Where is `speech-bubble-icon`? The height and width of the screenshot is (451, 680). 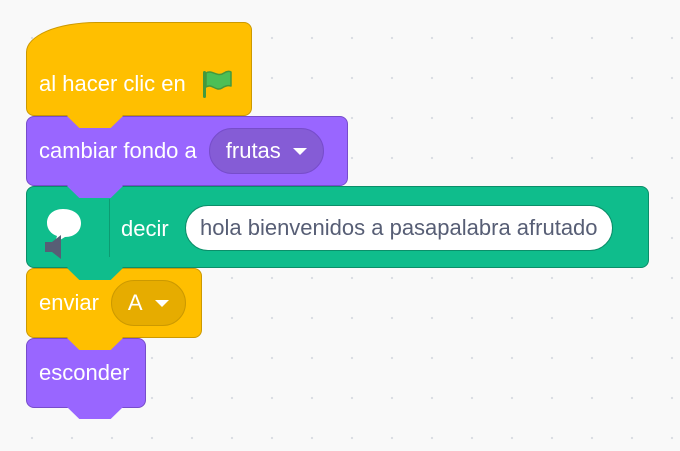
speech-bubble-icon is located at coordinates (69, 235).